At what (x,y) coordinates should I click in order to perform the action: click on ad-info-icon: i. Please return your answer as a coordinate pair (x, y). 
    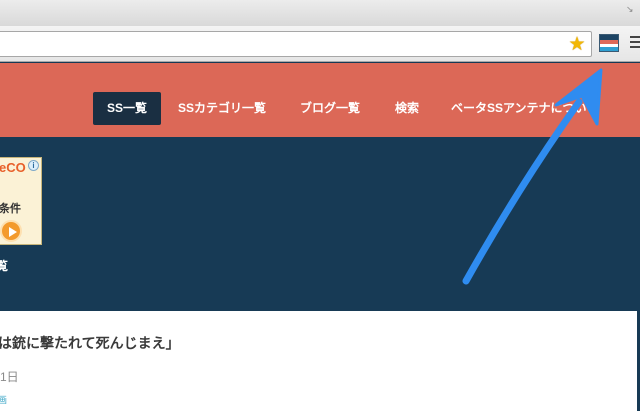
    Looking at the image, I should click on (33, 165).